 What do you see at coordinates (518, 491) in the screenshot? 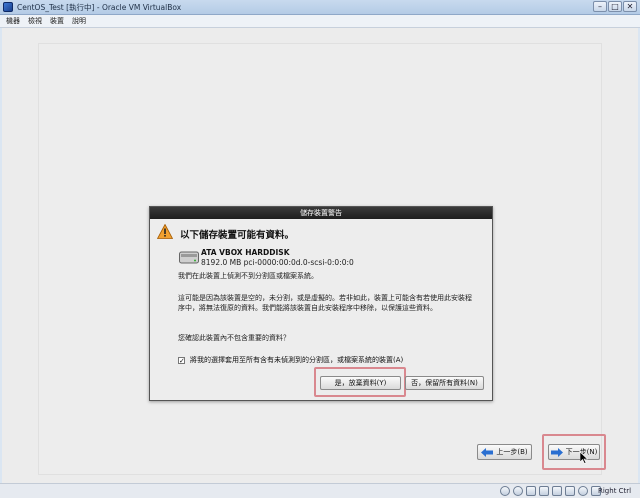
I see `optical-drive-icon` at bounding box center [518, 491].